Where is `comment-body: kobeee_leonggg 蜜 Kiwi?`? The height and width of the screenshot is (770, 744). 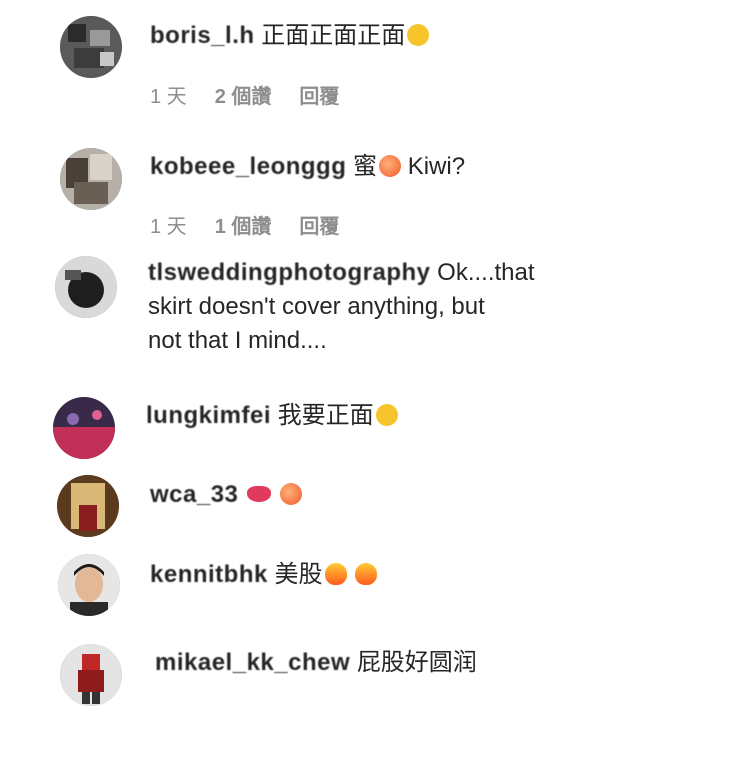 comment-body: kobeee_leonggg 蜜 Kiwi? is located at coordinates (307, 167).